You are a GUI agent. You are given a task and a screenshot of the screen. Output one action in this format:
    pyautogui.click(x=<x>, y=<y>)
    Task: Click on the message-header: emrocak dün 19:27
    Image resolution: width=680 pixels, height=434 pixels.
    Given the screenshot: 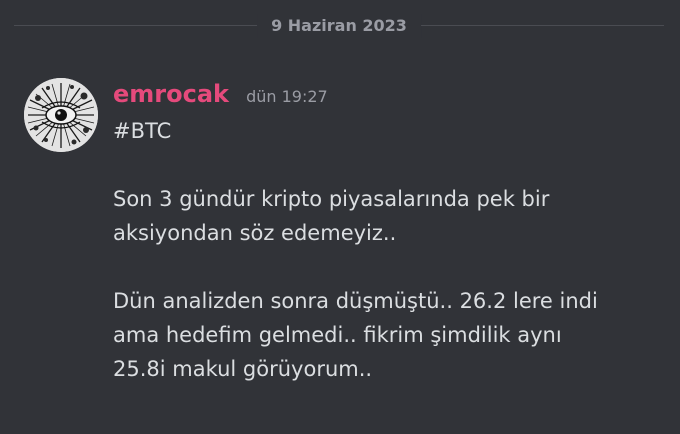 What is the action you would take?
    pyautogui.click(x=386, y=94)
    